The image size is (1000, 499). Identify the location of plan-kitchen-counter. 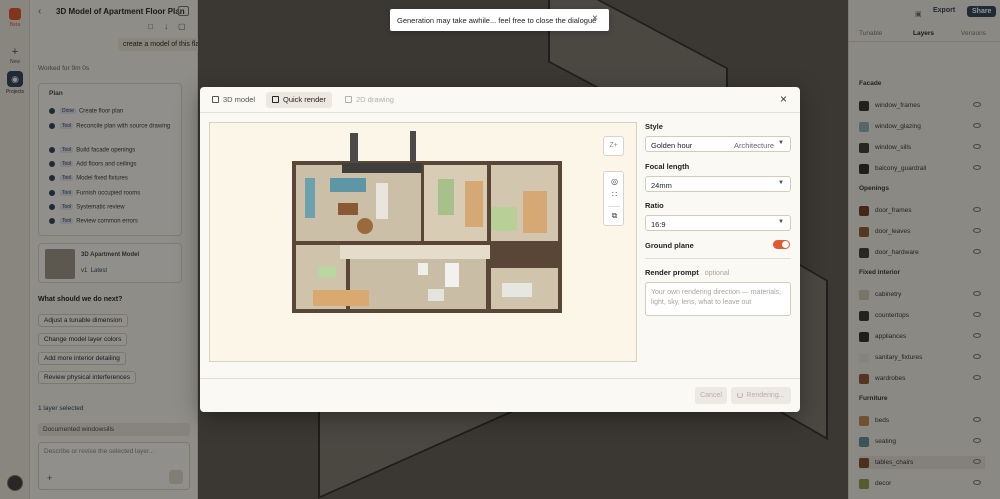
(382, 168).